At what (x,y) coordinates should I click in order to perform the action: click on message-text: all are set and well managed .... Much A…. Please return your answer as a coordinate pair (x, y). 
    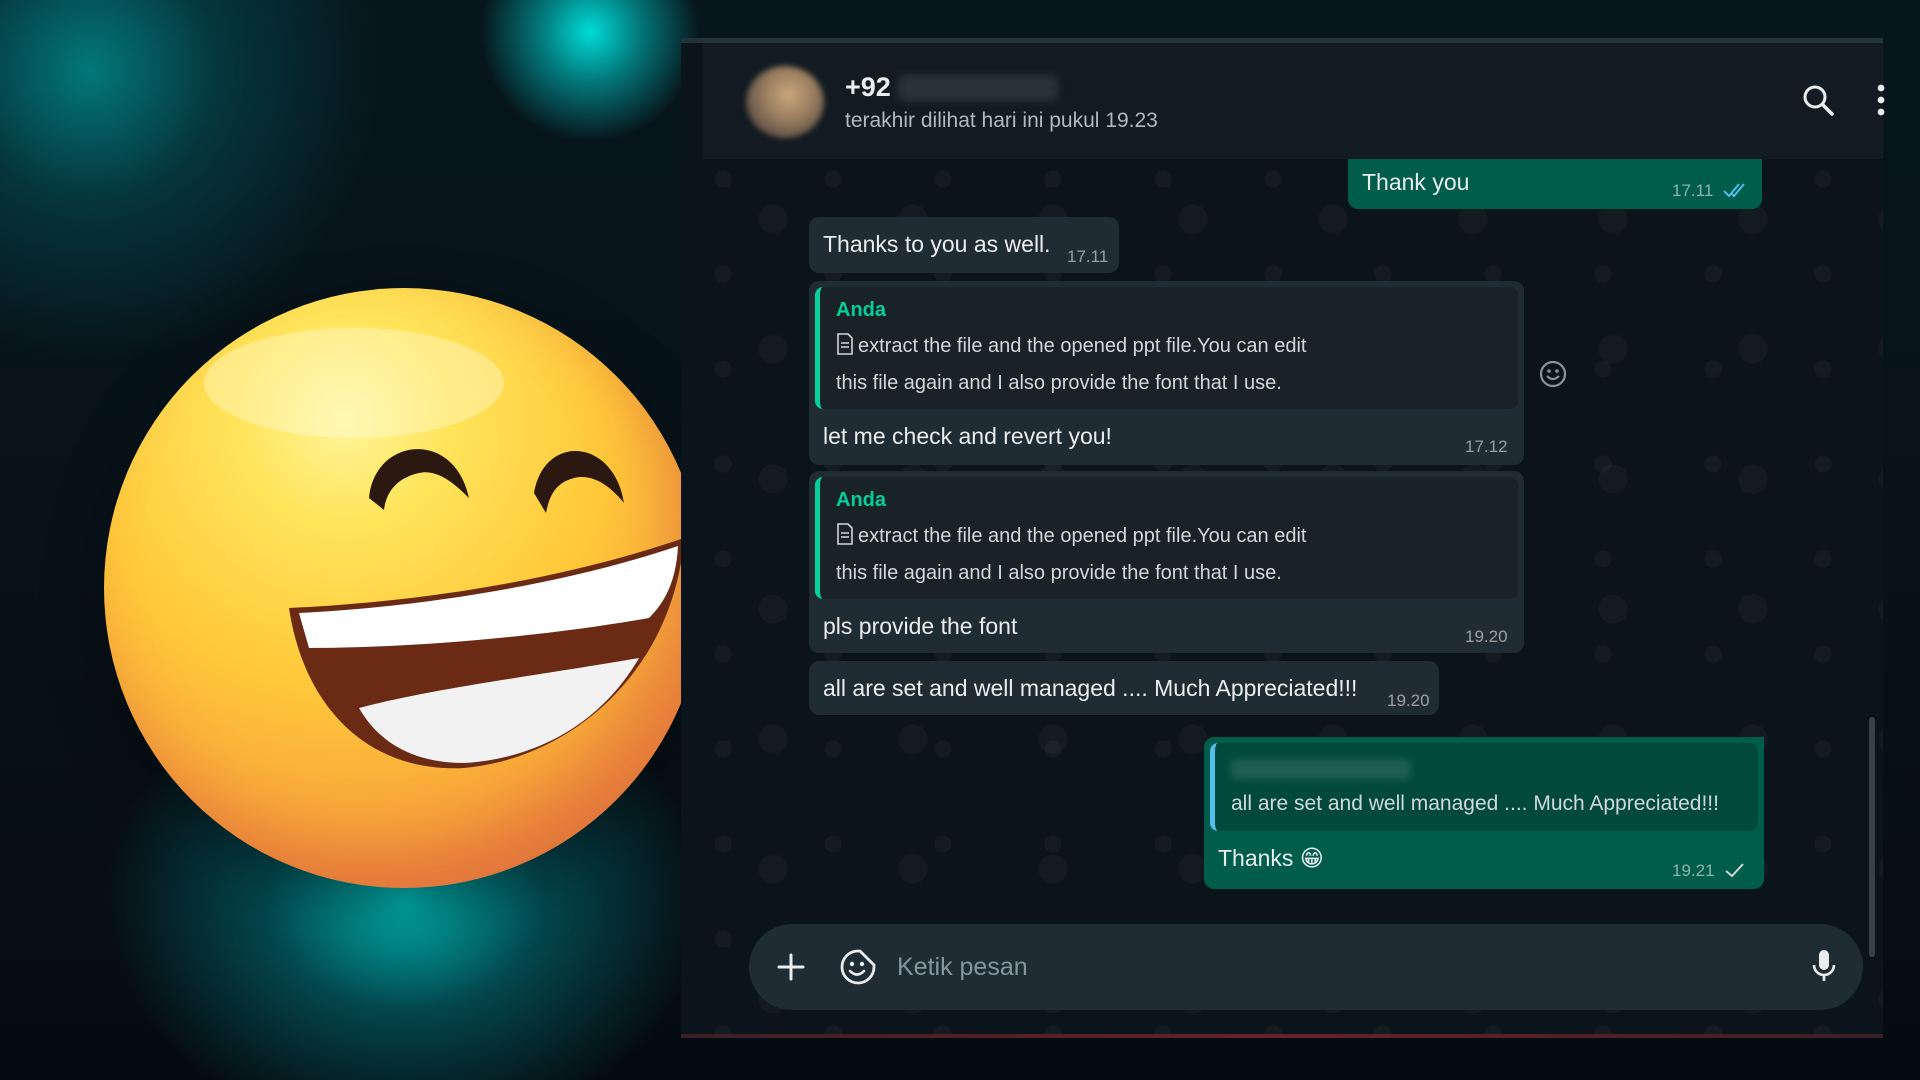
    Looking at the image, I should click on (1090, 688).